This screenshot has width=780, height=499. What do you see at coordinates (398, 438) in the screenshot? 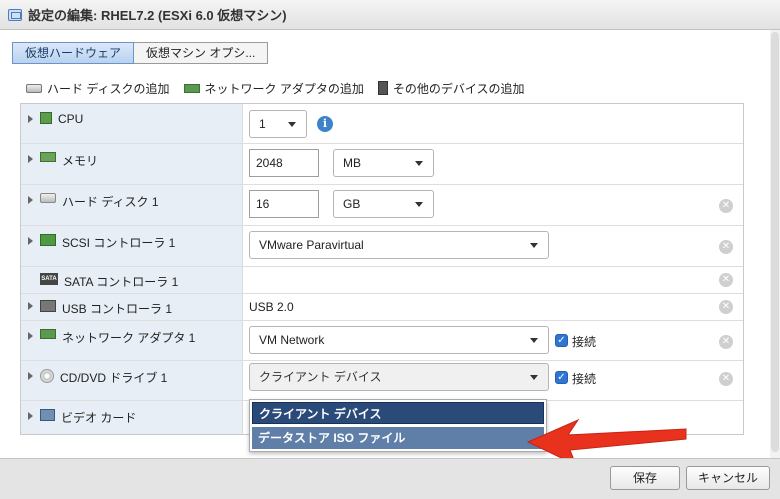
I see `dropdown-option-datastore-iso: データストア ISO ファイル` at bounding box center [398, 438].